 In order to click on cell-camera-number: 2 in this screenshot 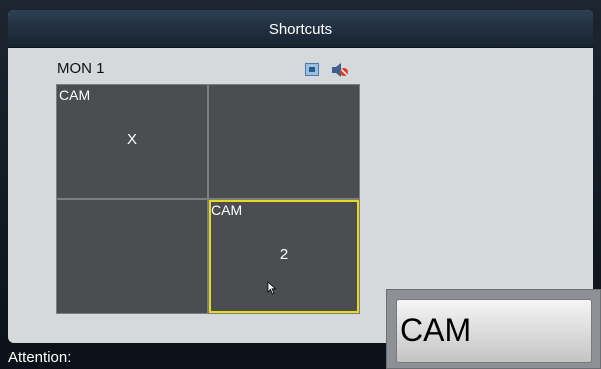, I will do `click(284, 254)`.